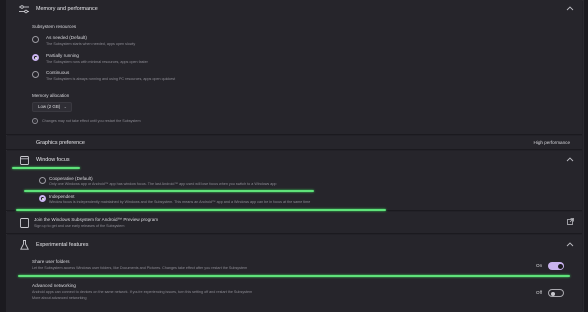 The image size is (588, 312). Describe the element at coordinates (51, 261) in the screenshot. I see `share-folders-label: Share user folders` at that location.